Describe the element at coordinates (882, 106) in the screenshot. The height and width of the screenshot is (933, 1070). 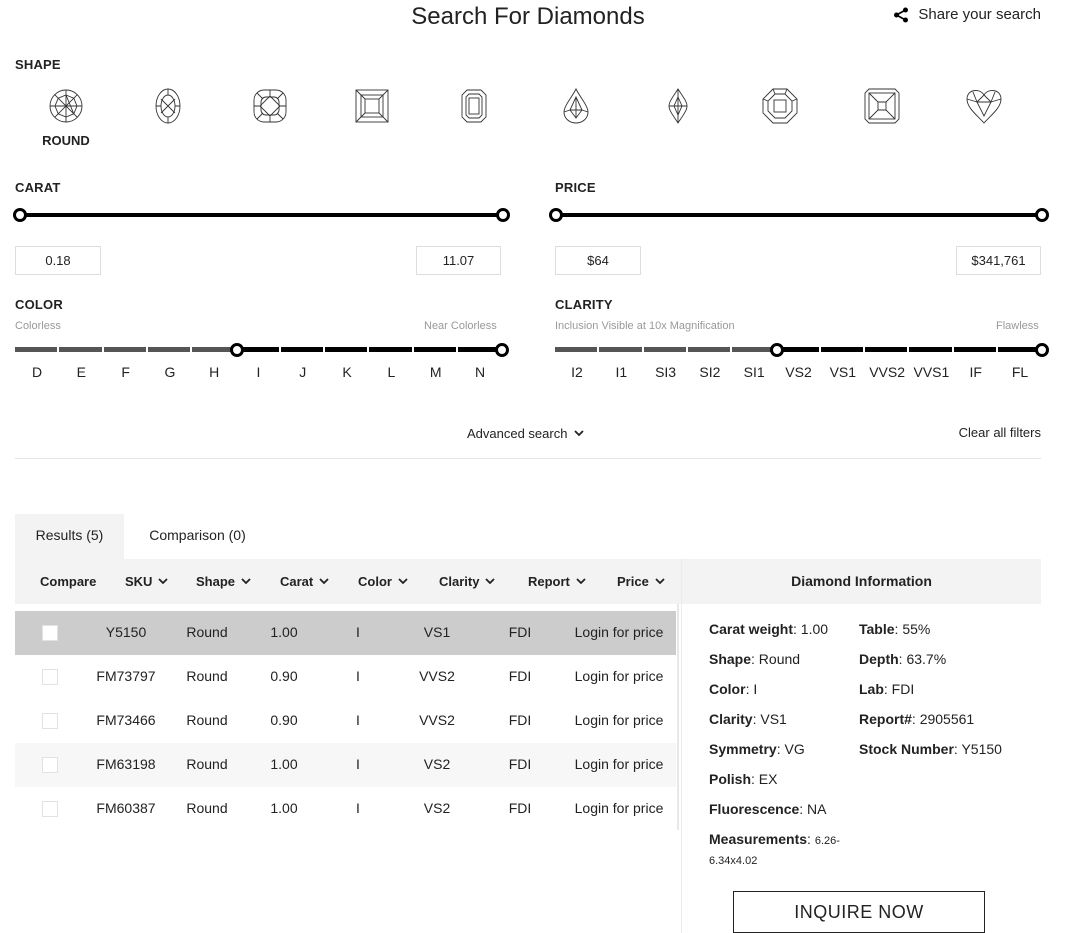
I see `shape-radiant` at that location.